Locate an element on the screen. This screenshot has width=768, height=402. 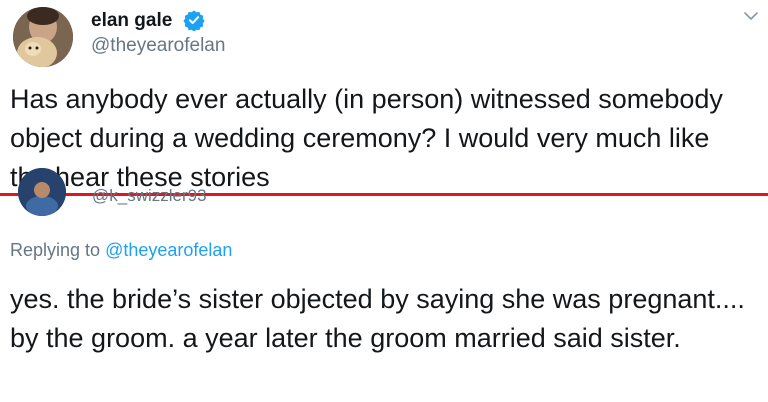
replying-to: Replying to @theyearofelan is located at coordinates (121, 250).